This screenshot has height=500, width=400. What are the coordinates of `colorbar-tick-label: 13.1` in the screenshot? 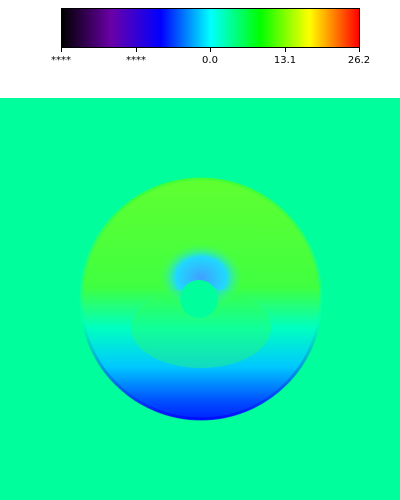 It's located at (285, 60).